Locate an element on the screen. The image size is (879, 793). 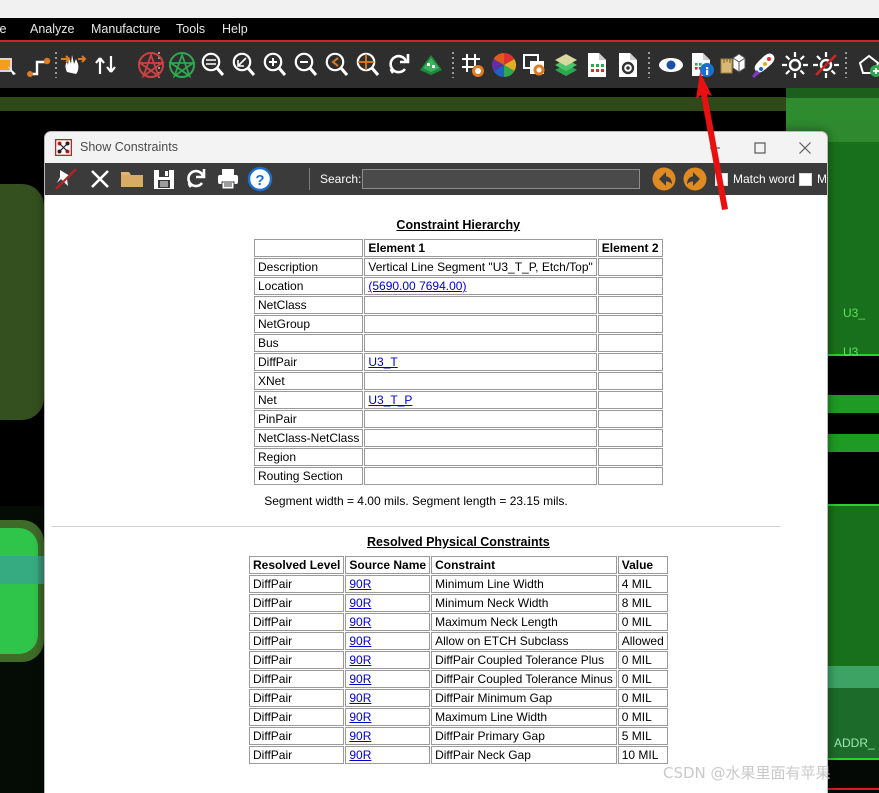
unpin-icon is located at coordinates (66, 179).